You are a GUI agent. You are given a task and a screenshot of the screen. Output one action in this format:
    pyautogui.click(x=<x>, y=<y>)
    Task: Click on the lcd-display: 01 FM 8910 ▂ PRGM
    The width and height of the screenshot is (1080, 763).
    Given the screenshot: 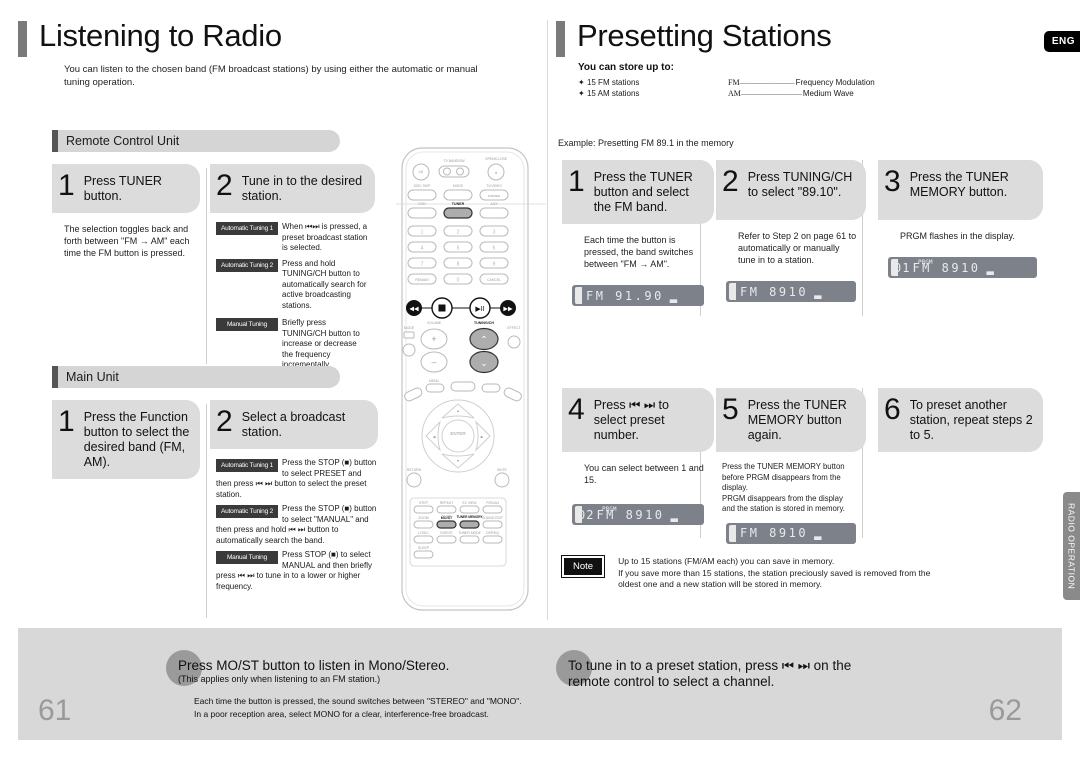 What is the action you would take?
    pyautogui.click(x=962, y=267)
    